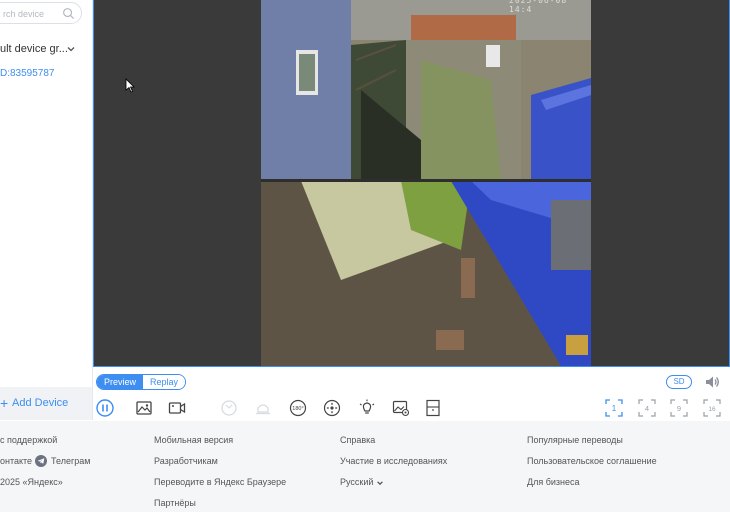  I want to click on search-box, so click(41, 13).